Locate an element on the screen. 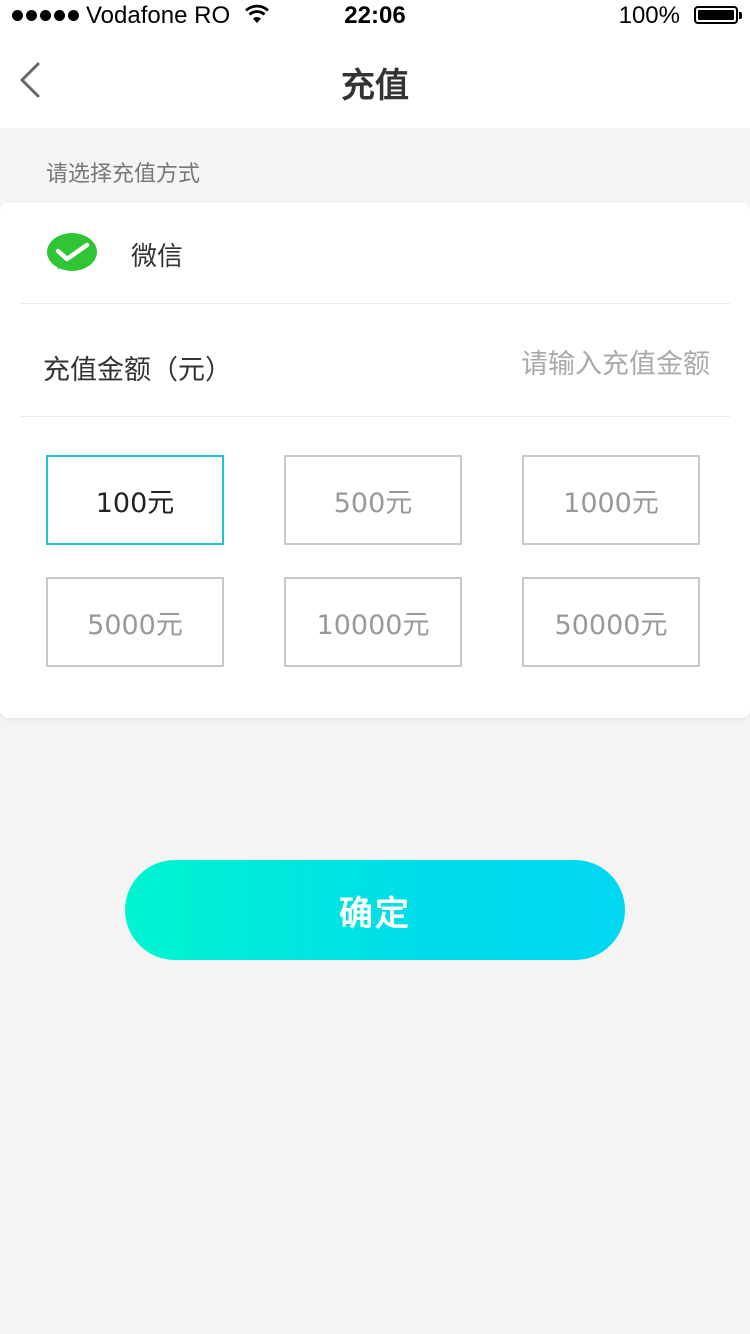 Image resolution: width=750 pixels, height=1334 pixels. payment-method-wechat: 微信 is located at coordinates (375, 253).